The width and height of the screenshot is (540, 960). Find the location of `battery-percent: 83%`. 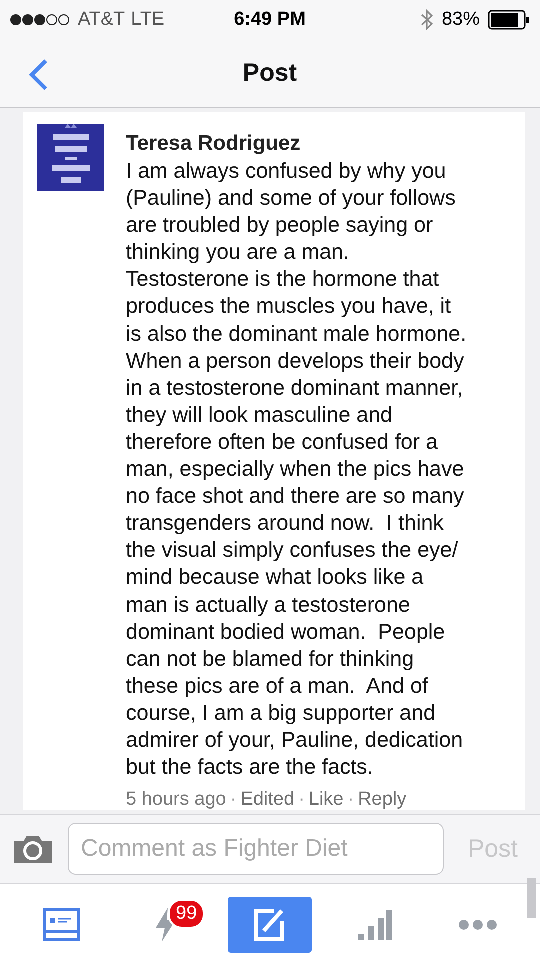

battery-percent: 83% is located at coordinates (461, 20).